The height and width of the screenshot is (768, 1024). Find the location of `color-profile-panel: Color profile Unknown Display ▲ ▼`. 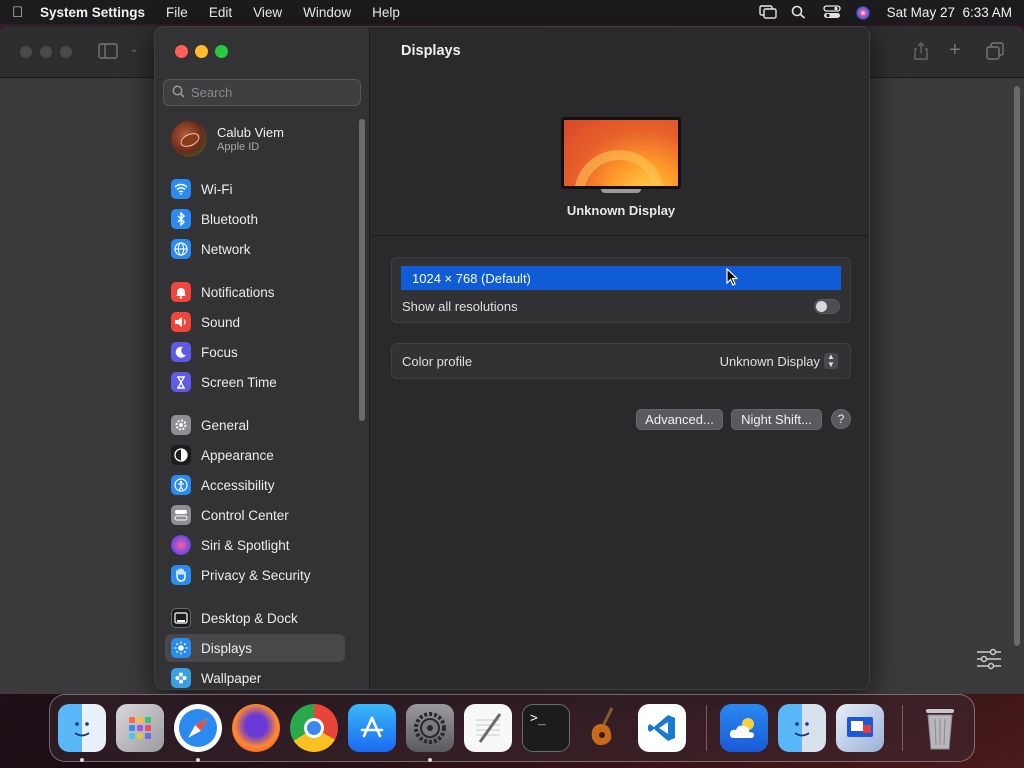

color-profile-panel: Color profile Unknown Display ▲ ▼ is located at coordinates (621, 361).